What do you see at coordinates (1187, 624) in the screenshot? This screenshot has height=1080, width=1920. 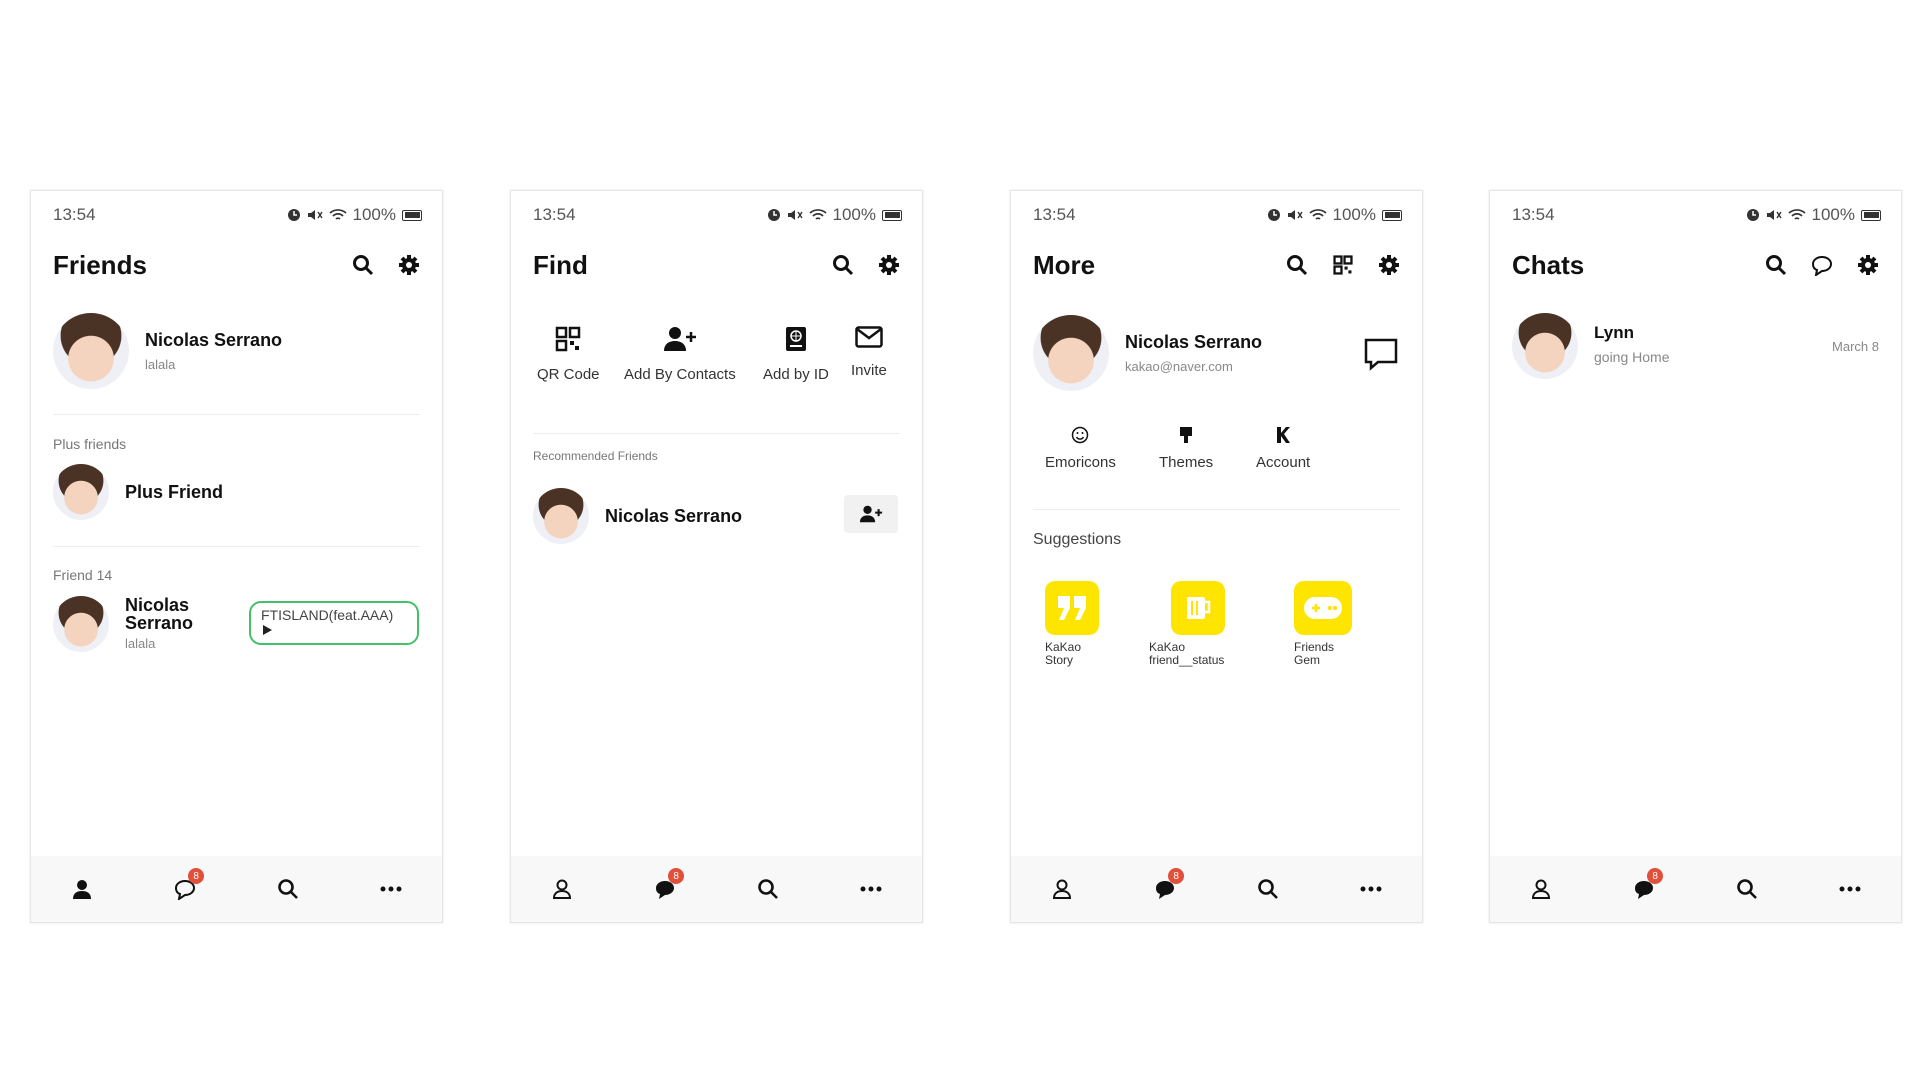 I see `kakao-friend-status-suggestion: KaKao friend__status` at bounding box center [1187, 624].